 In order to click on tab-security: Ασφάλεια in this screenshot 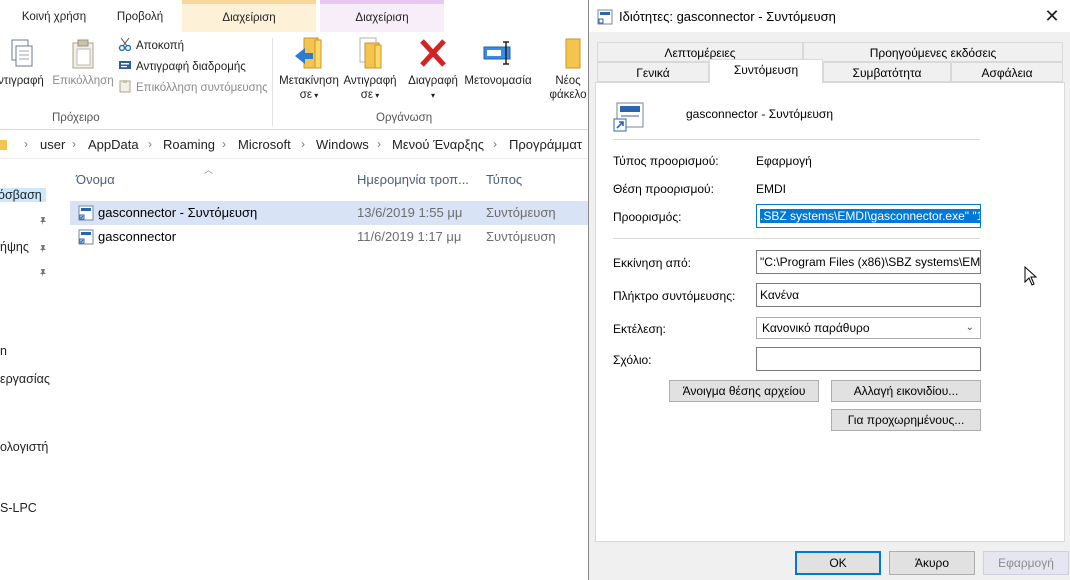, I will do `click(1007, 72)`.